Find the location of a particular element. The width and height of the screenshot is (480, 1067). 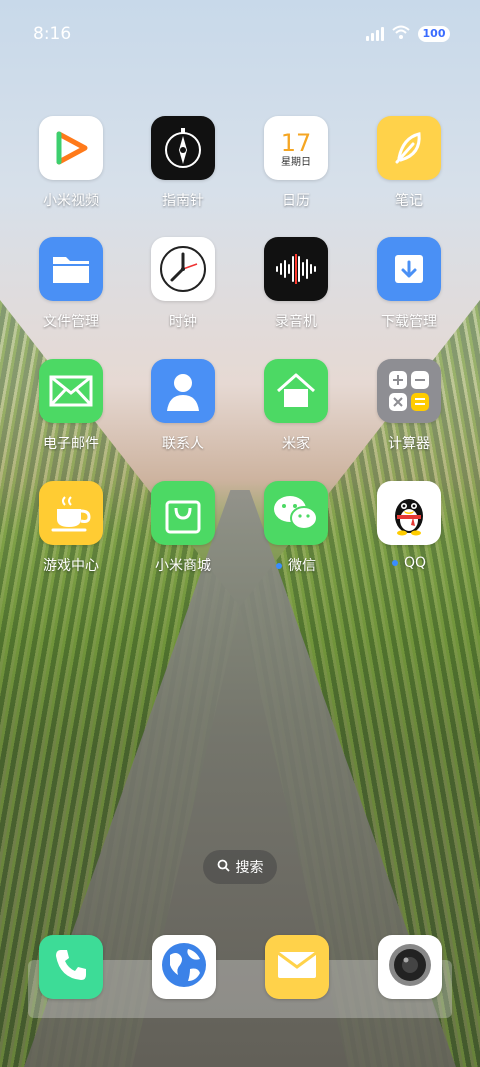

waveform-icon is located at coordinates (296, 269).